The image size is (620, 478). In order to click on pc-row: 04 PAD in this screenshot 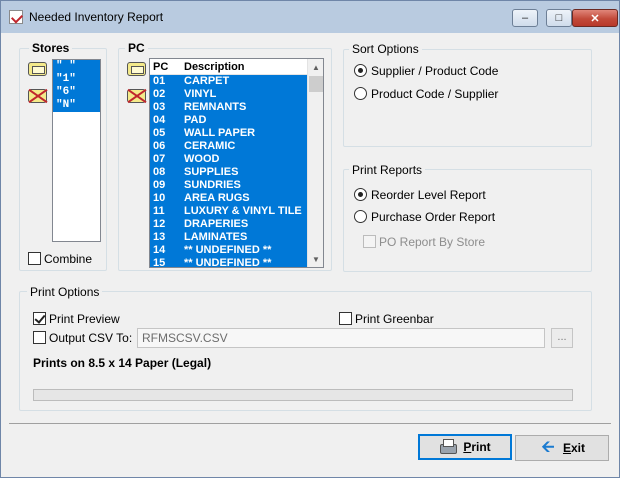, I will do `click(228, 120)`.